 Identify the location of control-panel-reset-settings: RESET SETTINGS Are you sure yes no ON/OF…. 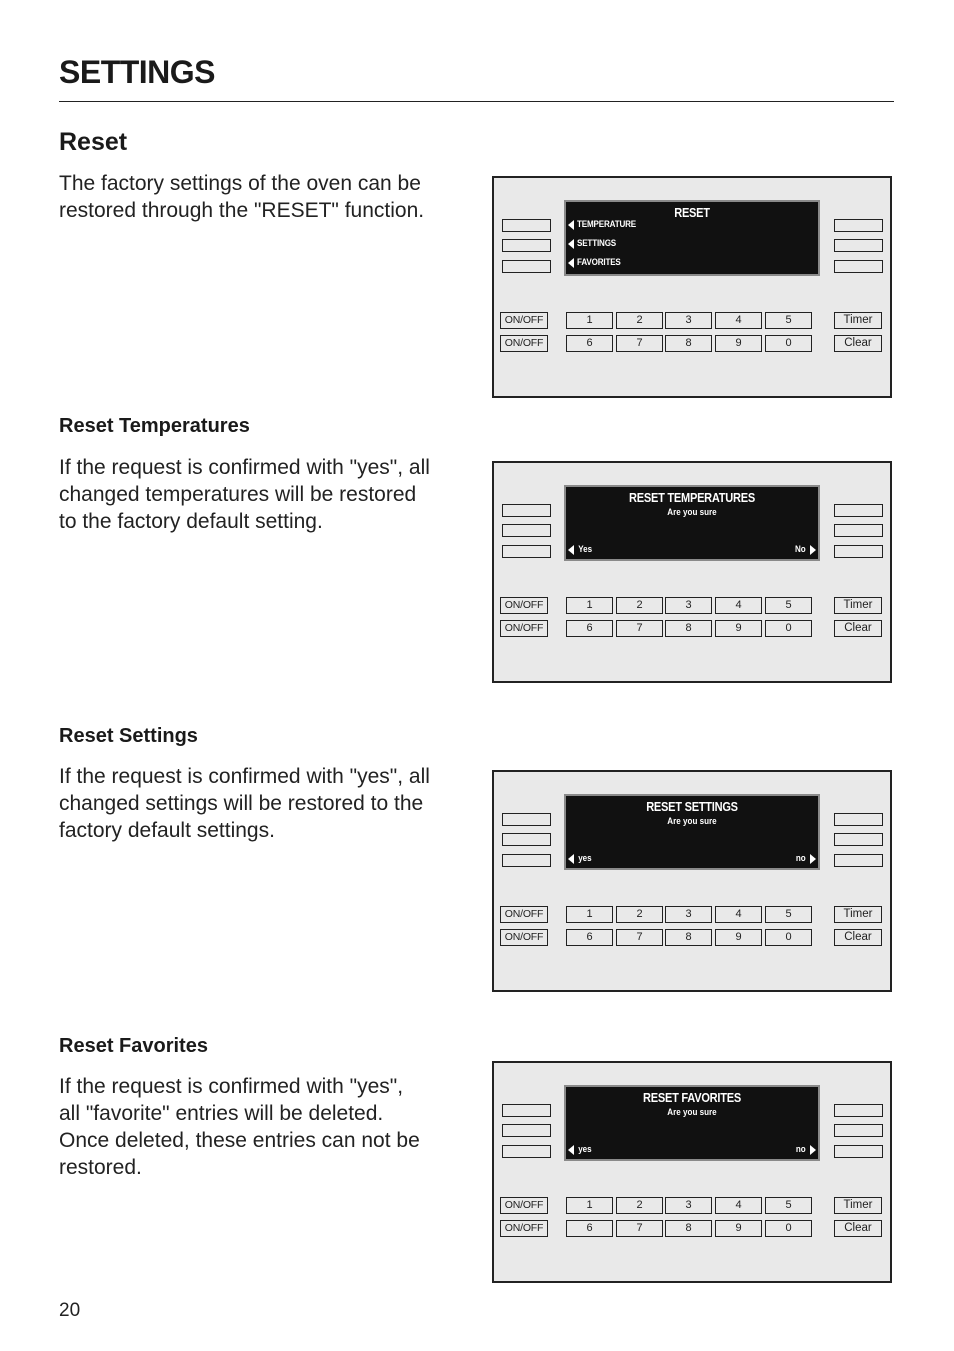
(692, 881).